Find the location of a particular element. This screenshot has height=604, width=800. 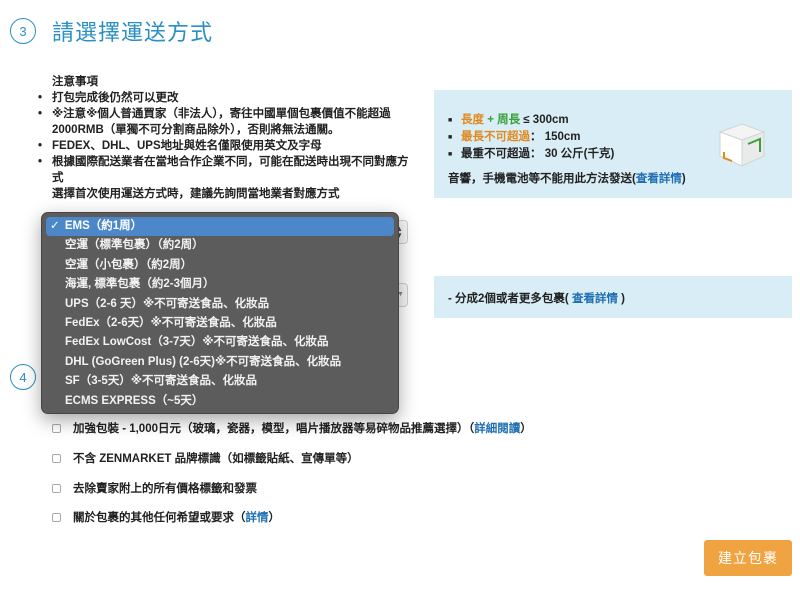

notes-item: 根據國際配送業者在當地合作企業不同，可能在配送時出現不同對應方式 is located at coordinates (228, 170).